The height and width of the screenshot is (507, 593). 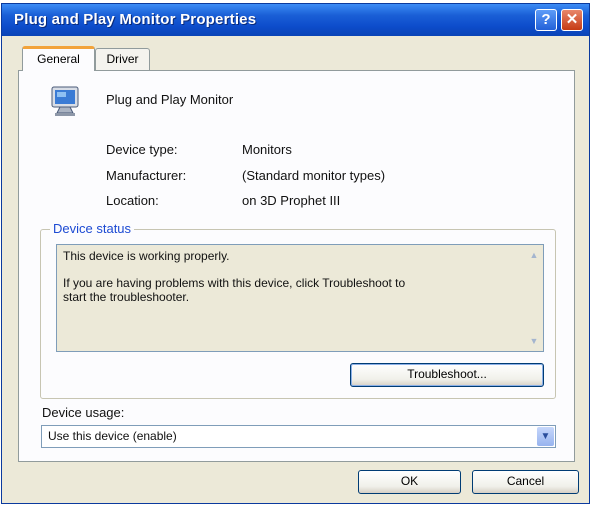 I want to click on device-usage-select: Use this device (enable) ▼, so click(x=298, y=436).